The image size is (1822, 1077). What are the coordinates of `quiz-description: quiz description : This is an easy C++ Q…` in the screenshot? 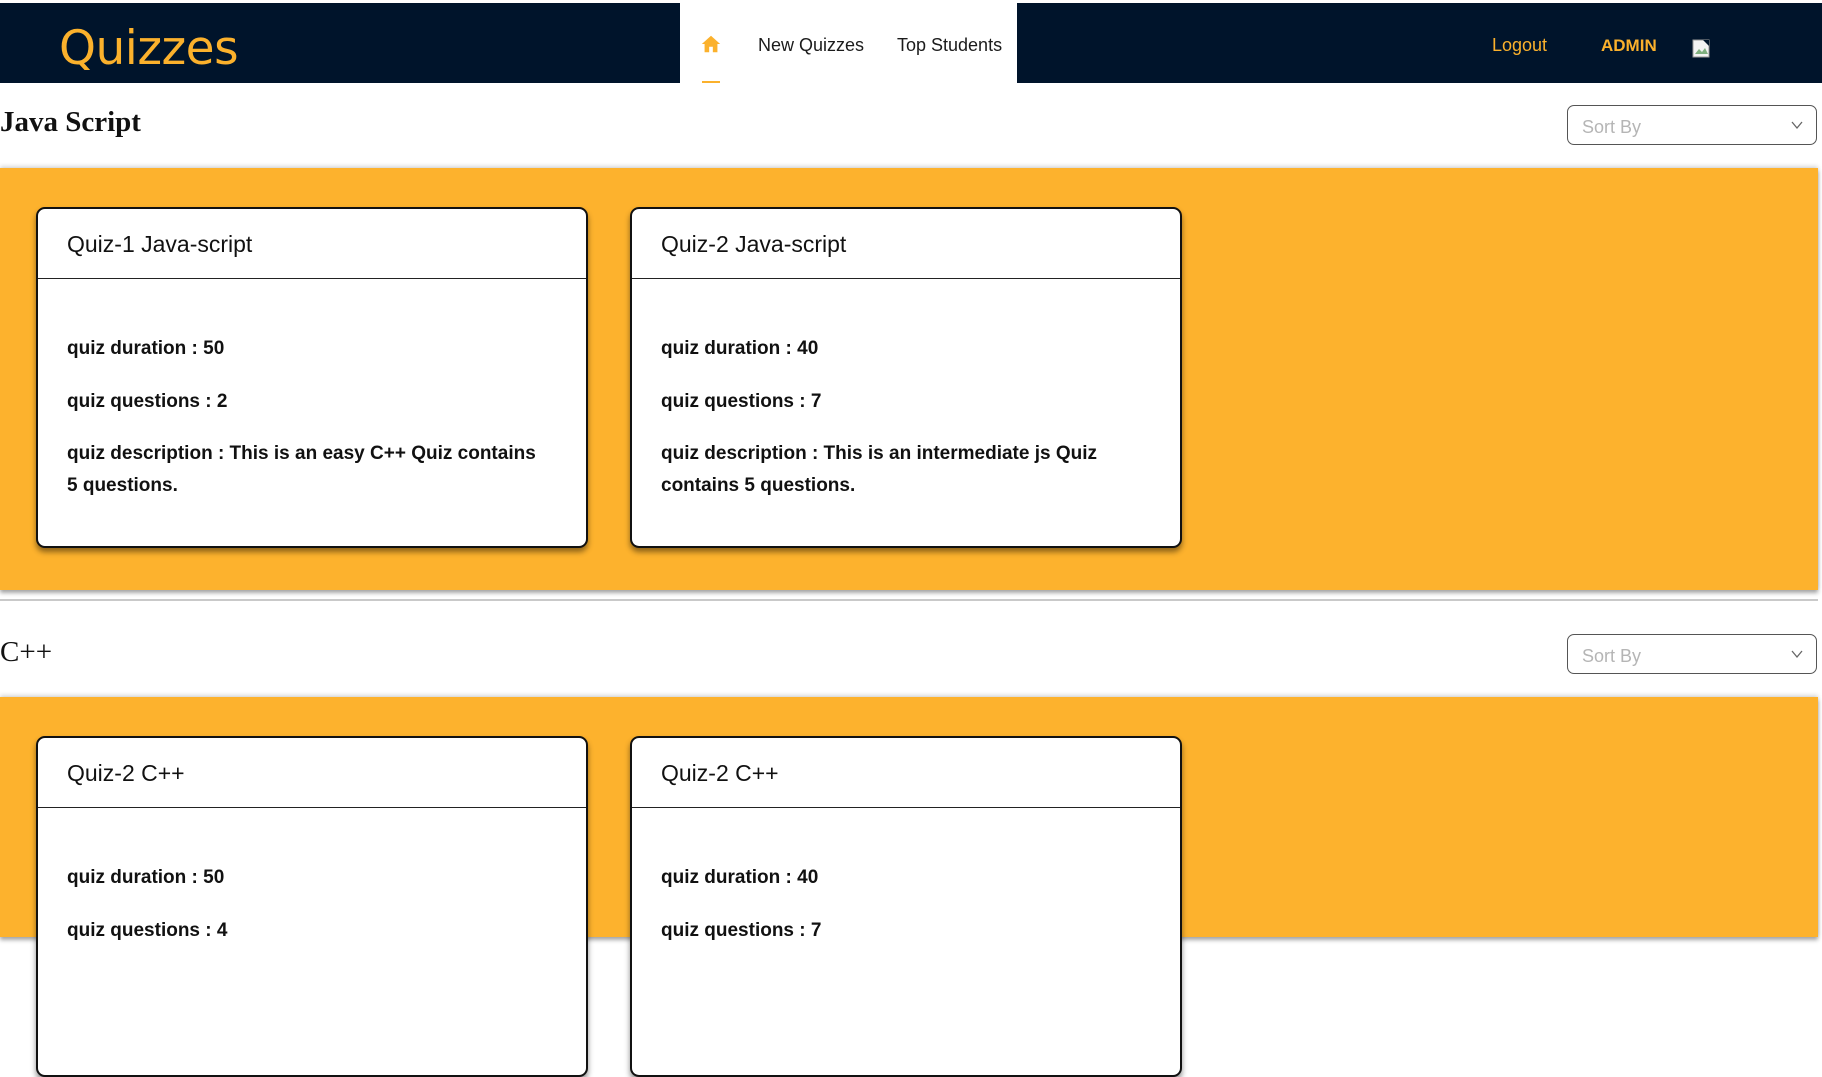 It's located at (301, 469).